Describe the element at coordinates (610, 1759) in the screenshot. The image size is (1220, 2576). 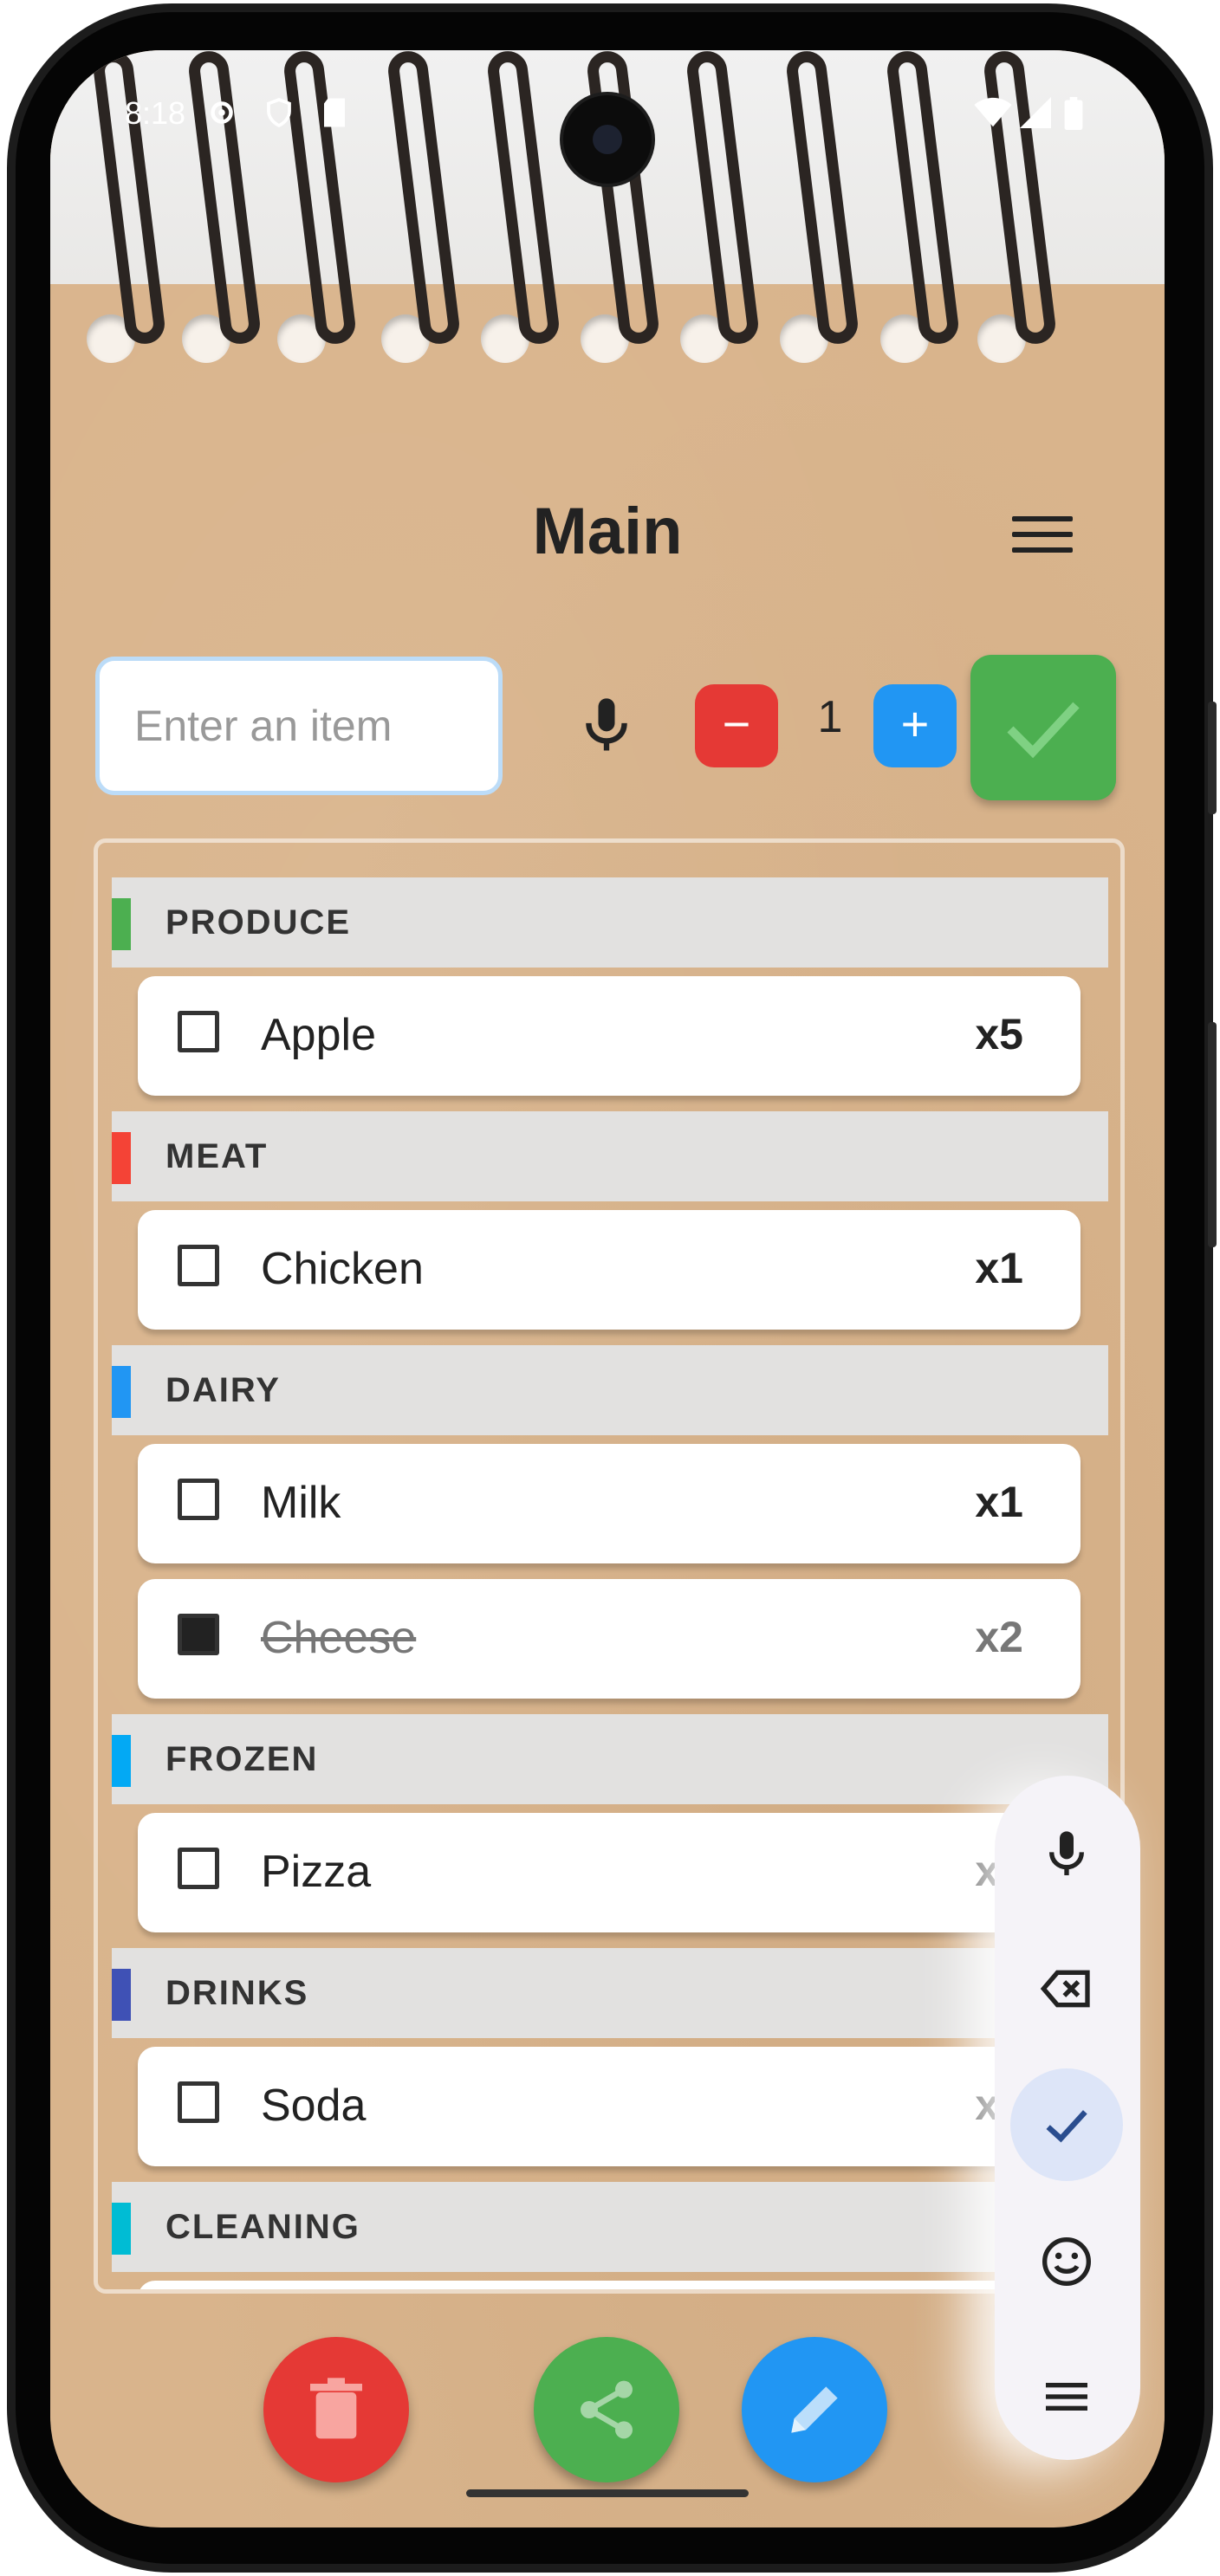
I see `category-header: FROZEN` at that location.